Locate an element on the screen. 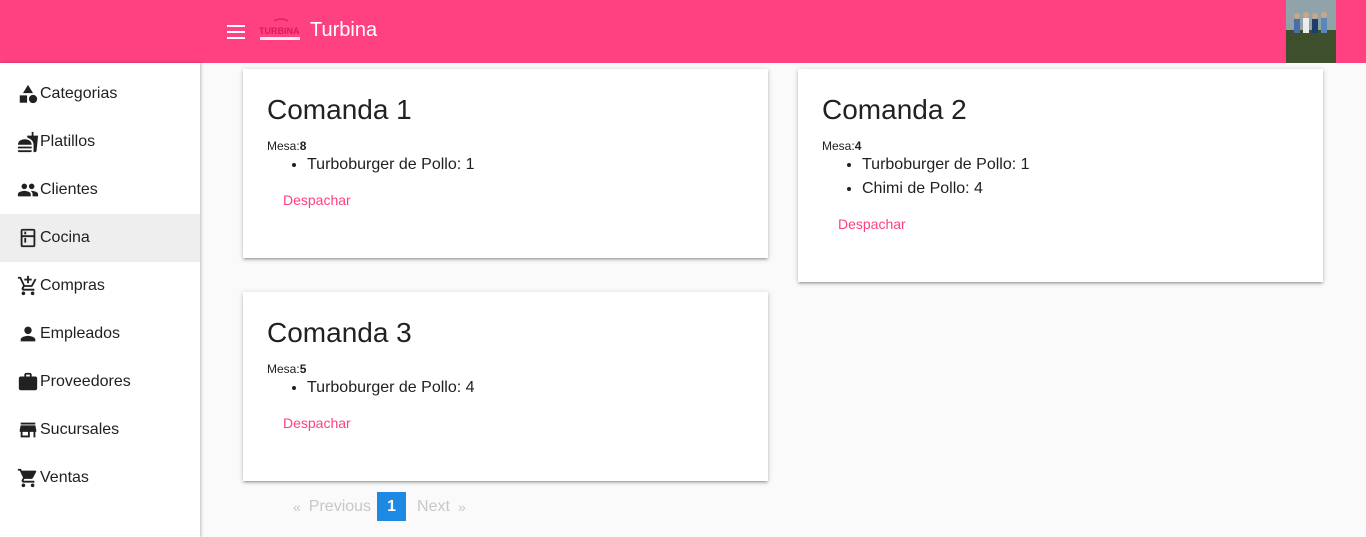  sidebar-item-label: Platillos is located at coordinates (68, 141).